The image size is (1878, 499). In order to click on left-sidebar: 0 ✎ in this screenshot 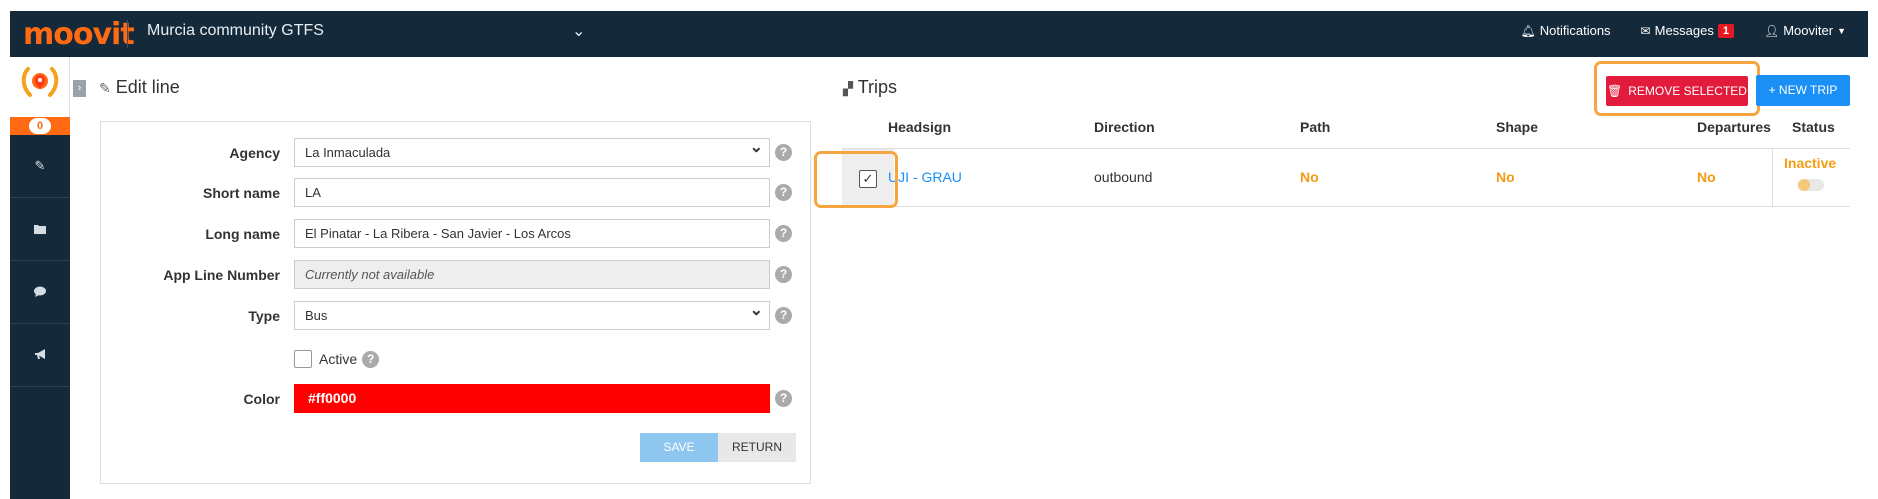, I will do `click(40, 278)`.